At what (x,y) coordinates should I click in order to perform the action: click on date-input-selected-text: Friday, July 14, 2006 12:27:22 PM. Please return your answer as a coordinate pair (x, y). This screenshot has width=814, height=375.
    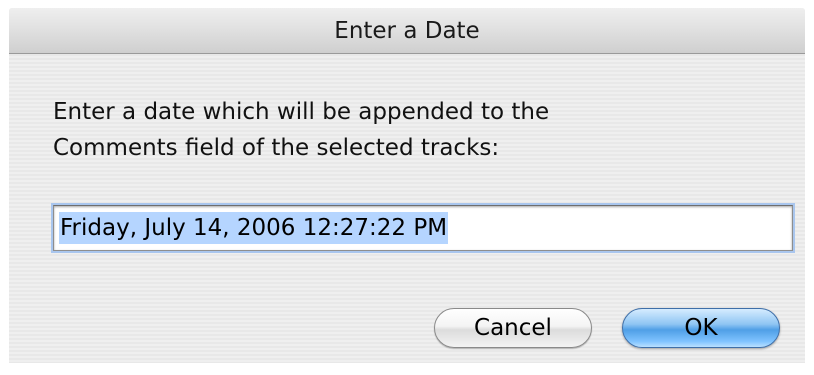
    Looking at the image, I should click on (254, 228).